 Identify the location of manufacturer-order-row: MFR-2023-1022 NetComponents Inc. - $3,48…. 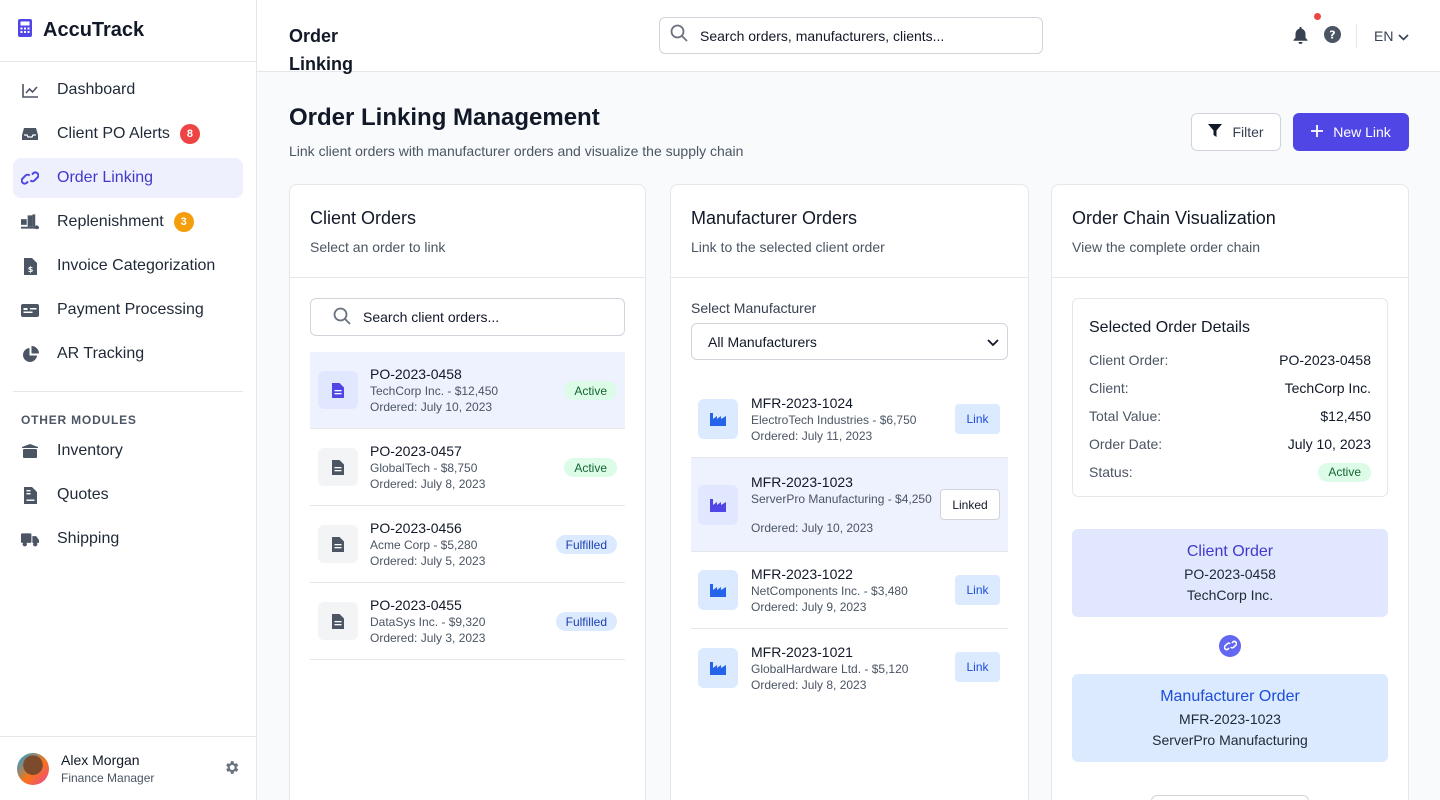
(849, 590).